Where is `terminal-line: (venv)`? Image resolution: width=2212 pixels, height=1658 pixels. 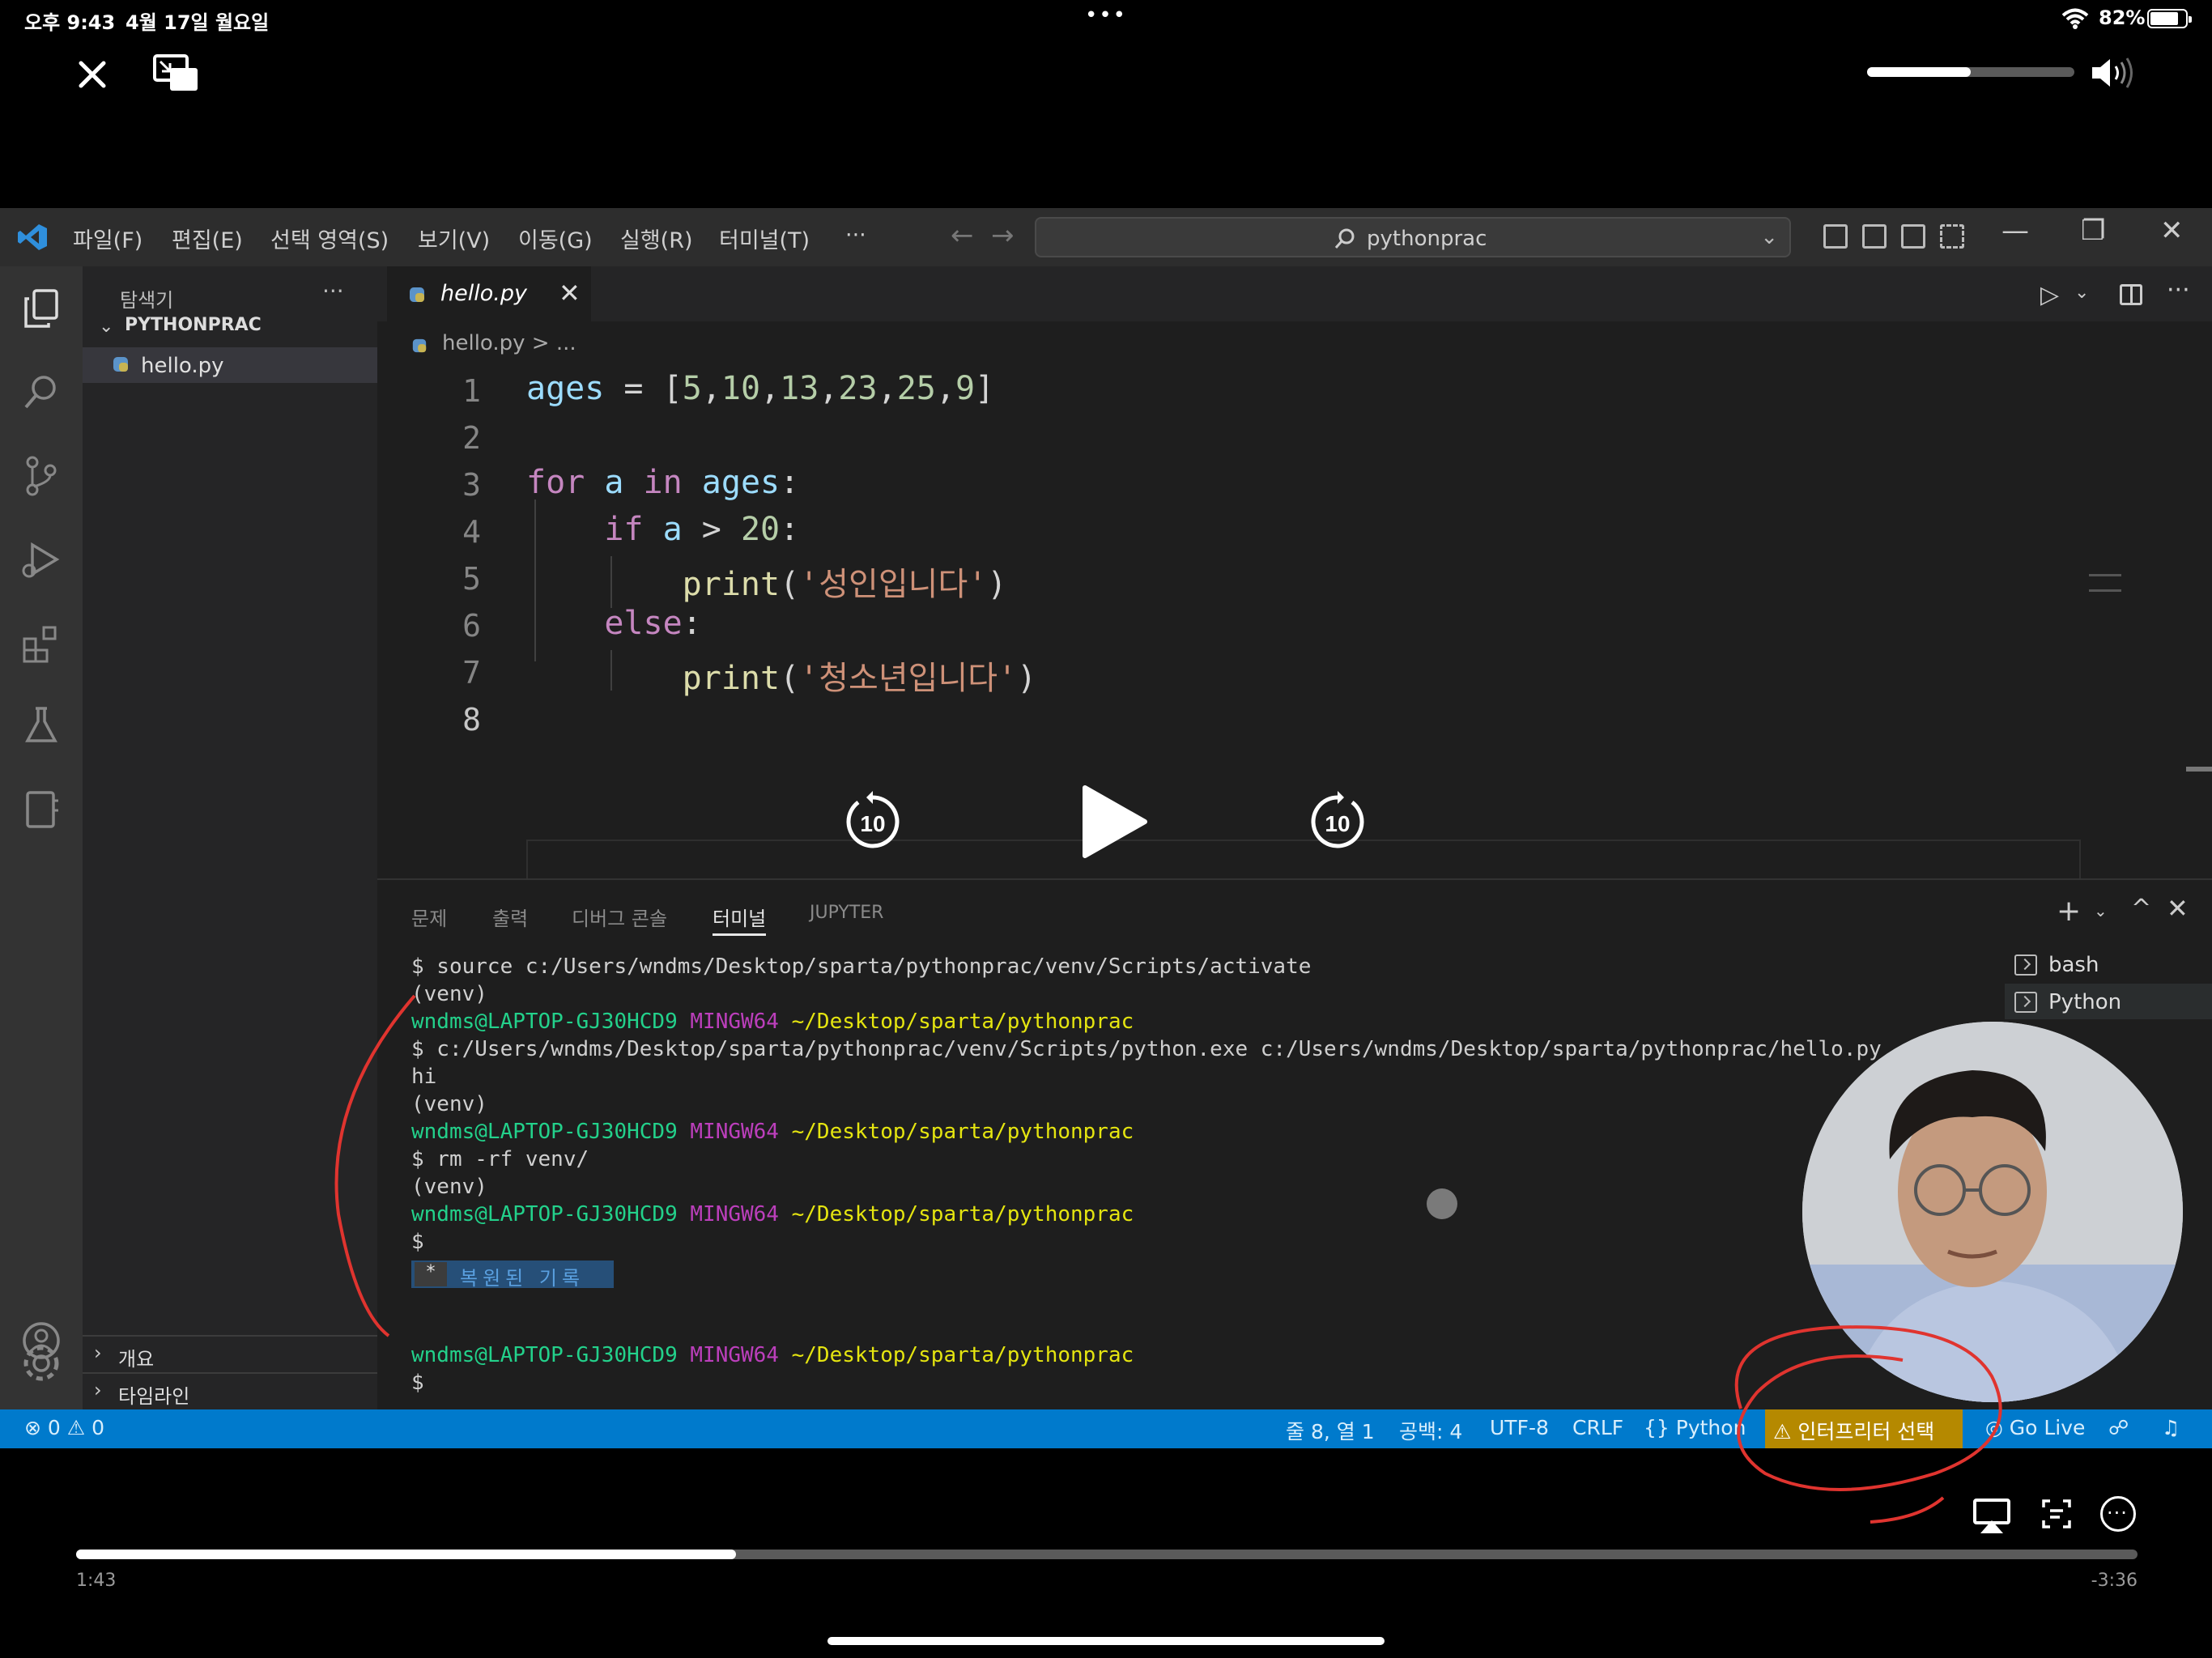 terminal-line: (venv) is located at coordinates (449, 1104).